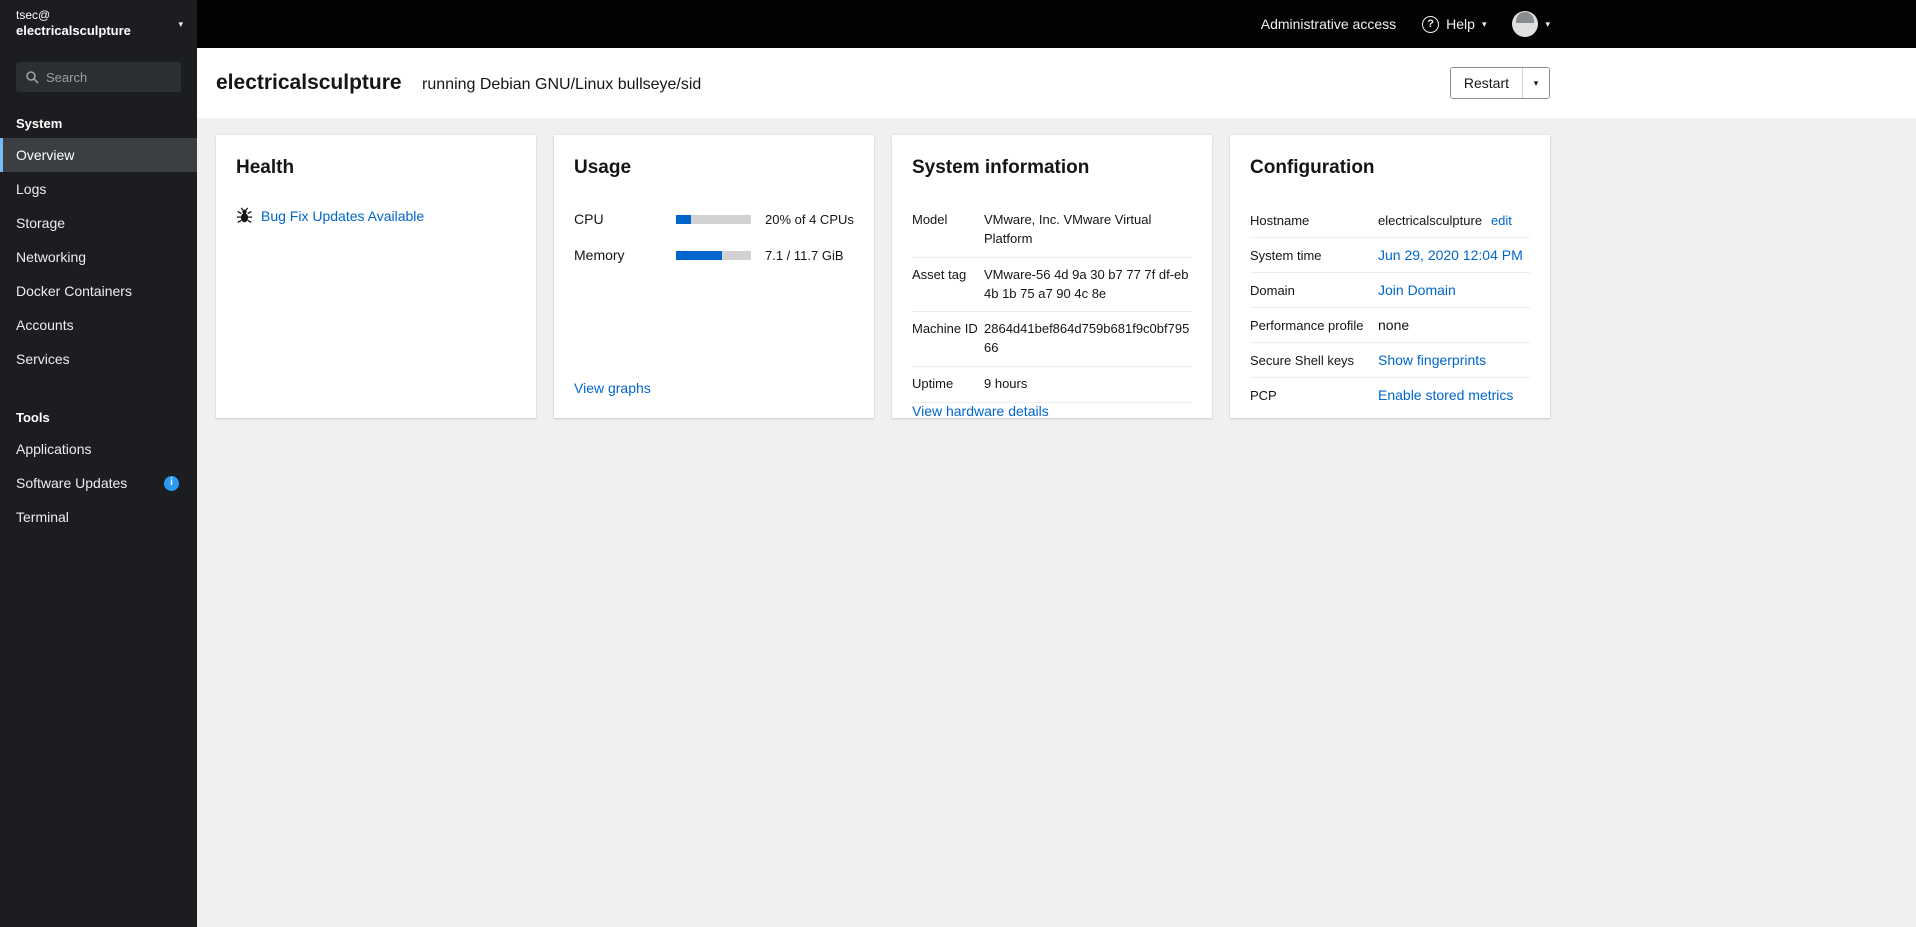 Image resolution: width=1916 pixels, height=927 pixels. I want to click on session-menu-button: ▾, so click(1531, 24).